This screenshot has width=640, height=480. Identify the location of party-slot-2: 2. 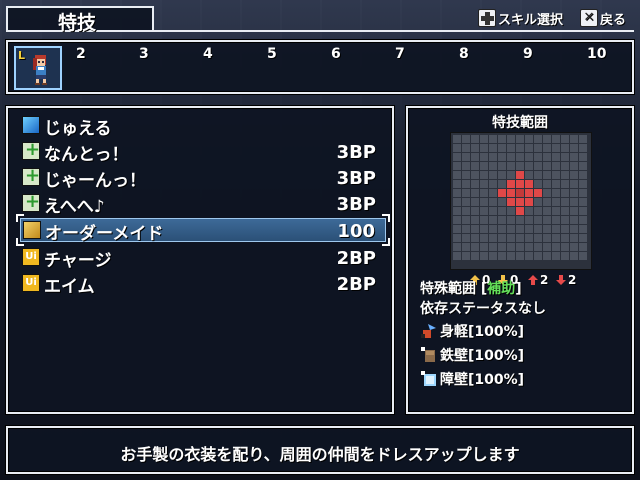
(81, 54).